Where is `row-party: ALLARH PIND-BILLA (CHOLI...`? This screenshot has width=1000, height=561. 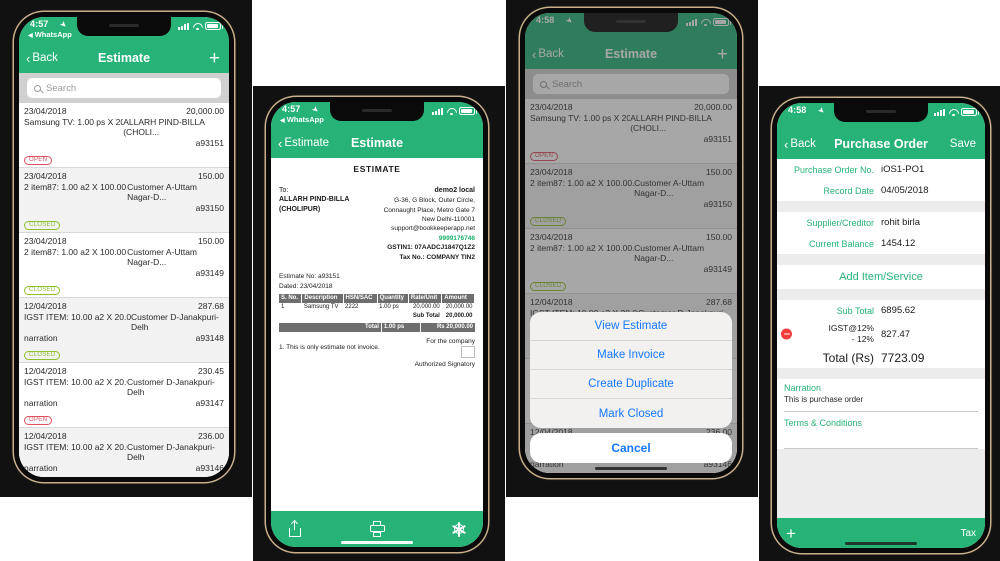
row-party: ALLARH PIND-BILLA (CHOLI... is located at coordinates (164, 127).